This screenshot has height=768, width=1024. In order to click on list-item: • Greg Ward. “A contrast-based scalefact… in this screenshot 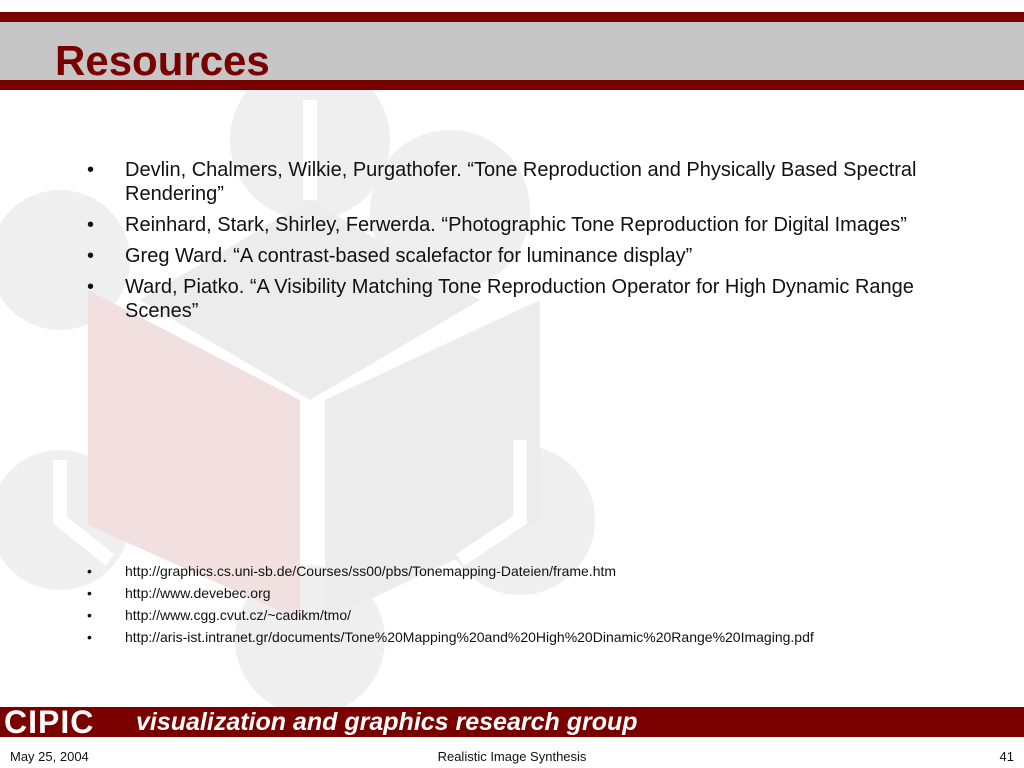, I will do `click(512, 256)`.